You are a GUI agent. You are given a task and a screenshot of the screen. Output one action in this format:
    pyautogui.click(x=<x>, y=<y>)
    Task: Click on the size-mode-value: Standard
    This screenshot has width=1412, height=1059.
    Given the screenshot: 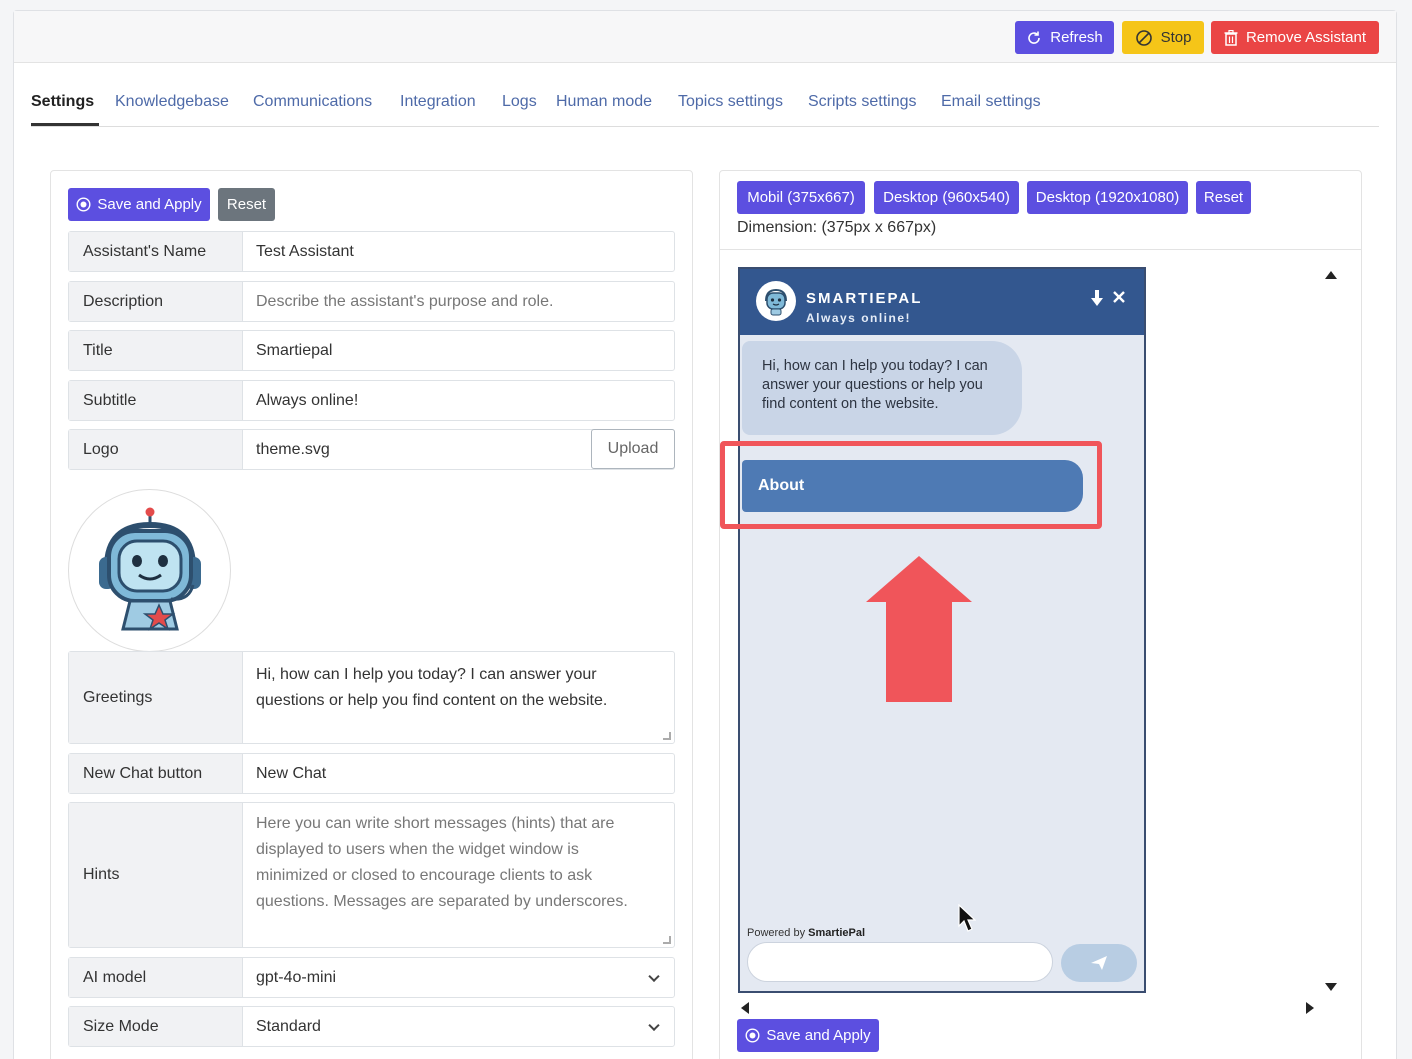 What is the action you would take?
    pyautogui.click(x=288, y=1026)
    